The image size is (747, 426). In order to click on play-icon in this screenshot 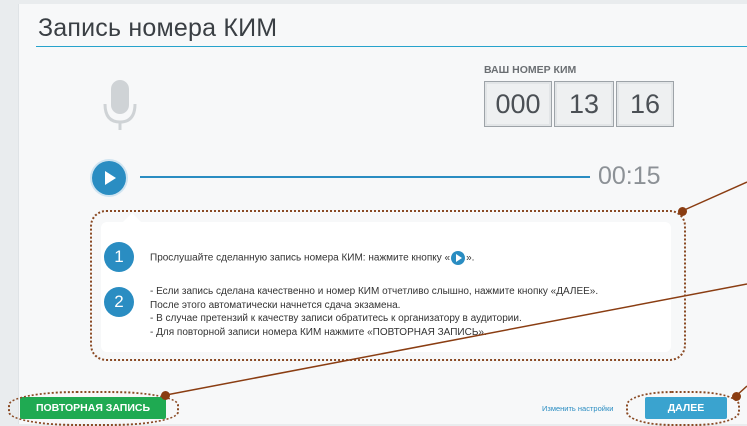, I will do `click(458, 258)`.